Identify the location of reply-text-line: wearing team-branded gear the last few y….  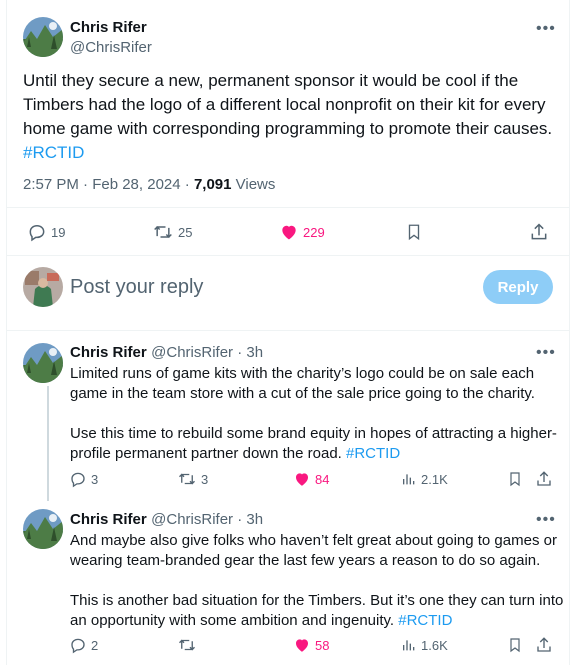
(305, 560).